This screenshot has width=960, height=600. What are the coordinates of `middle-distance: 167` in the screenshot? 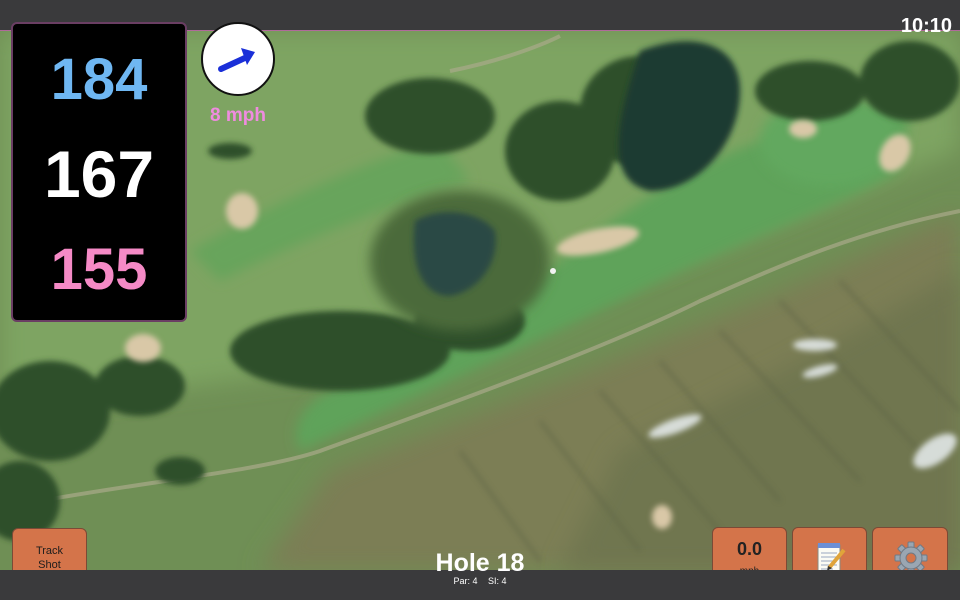 It's located at (99, 174).